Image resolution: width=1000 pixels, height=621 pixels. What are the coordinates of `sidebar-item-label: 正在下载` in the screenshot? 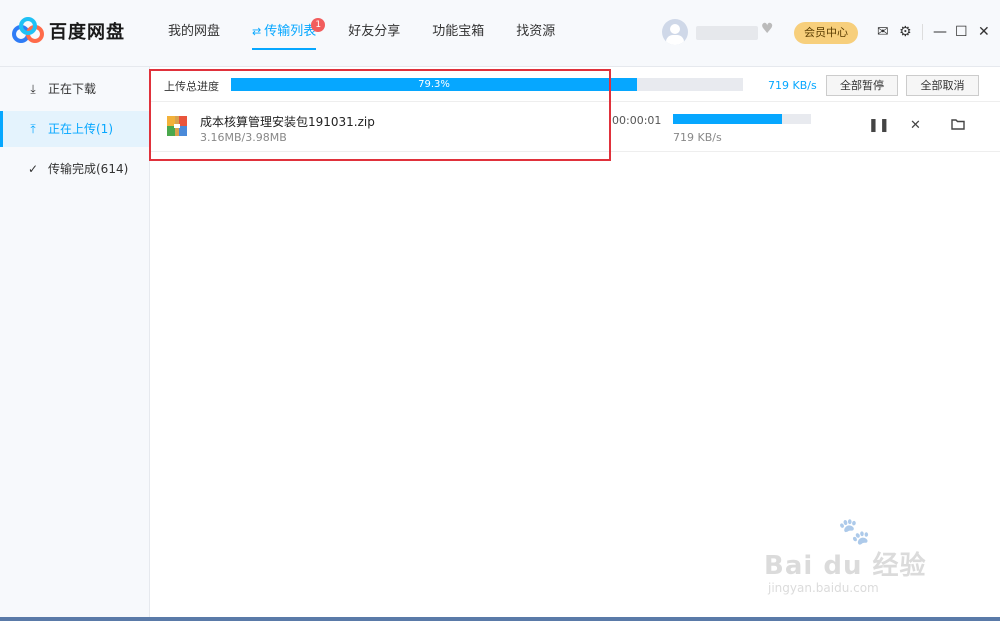 It's located at (72, 89).